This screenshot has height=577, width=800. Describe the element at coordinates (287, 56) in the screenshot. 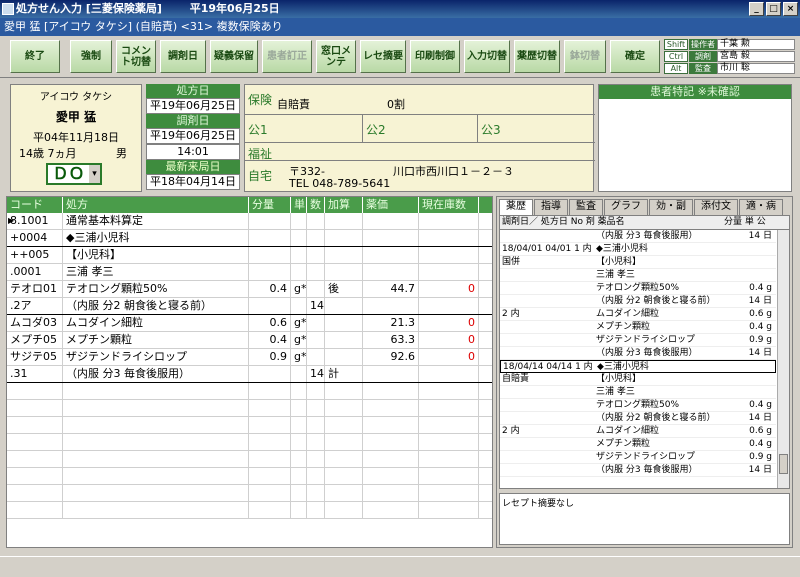

I see `toolbar-button-5: 患者訂正` at that location.